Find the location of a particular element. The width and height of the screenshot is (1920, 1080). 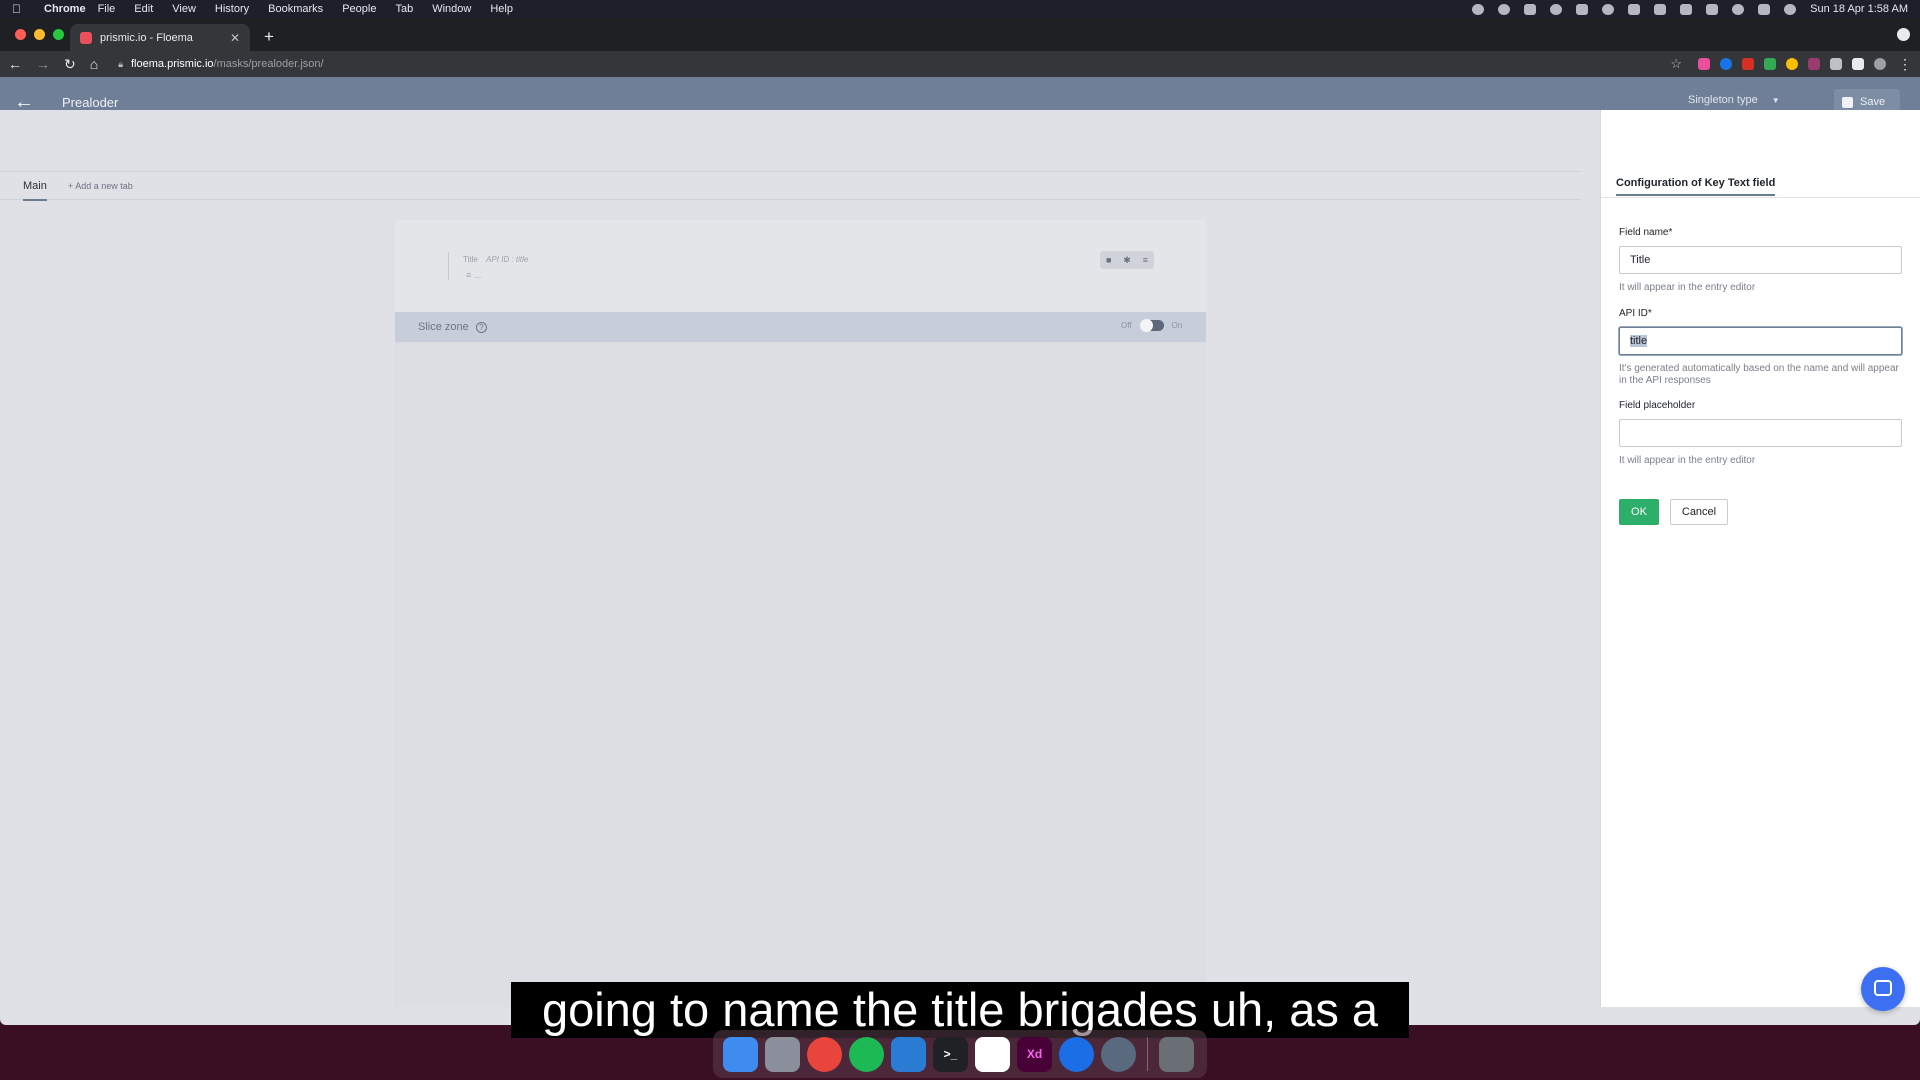

minimize-window-icon is located at coordinates (39, 34).